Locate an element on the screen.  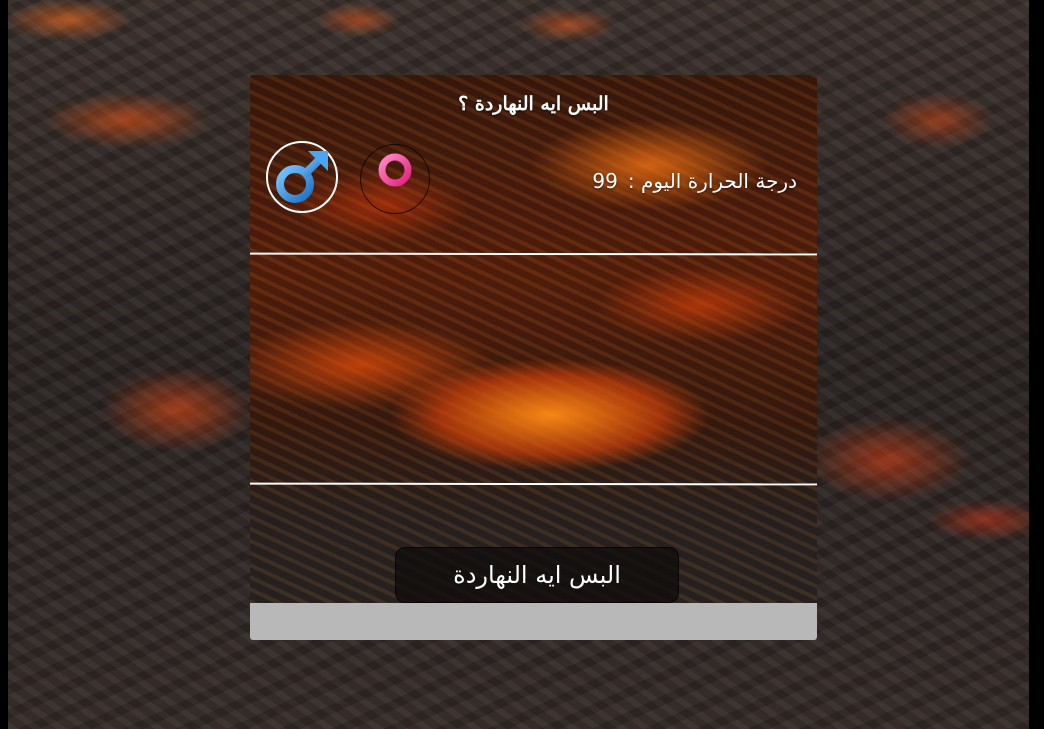
male-button is located at coordinates (302, 177).